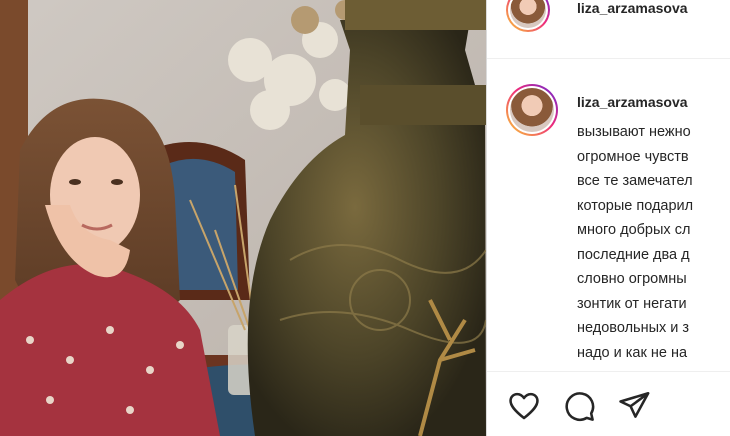 This screenshot has height=436, width=730. I want to click on caption-line: все те замечател, so click(635, 181).